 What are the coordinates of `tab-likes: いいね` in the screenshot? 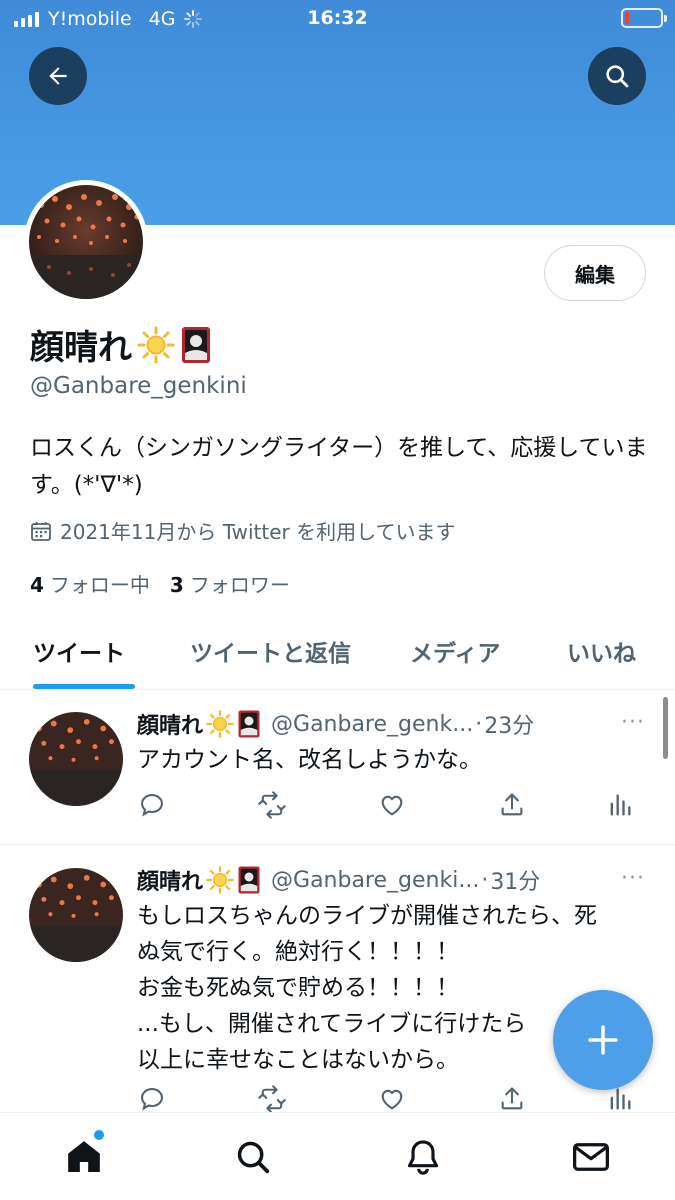 It's located at (601, 651).